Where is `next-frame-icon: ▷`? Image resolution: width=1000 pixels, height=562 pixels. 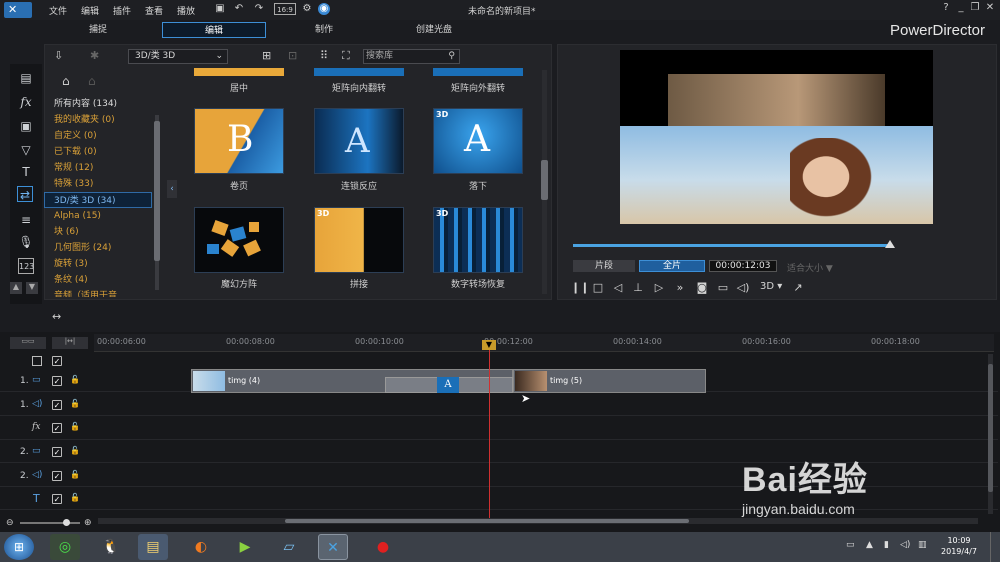 next-frame-icon: ▷ is located at coordinates (659, 288).